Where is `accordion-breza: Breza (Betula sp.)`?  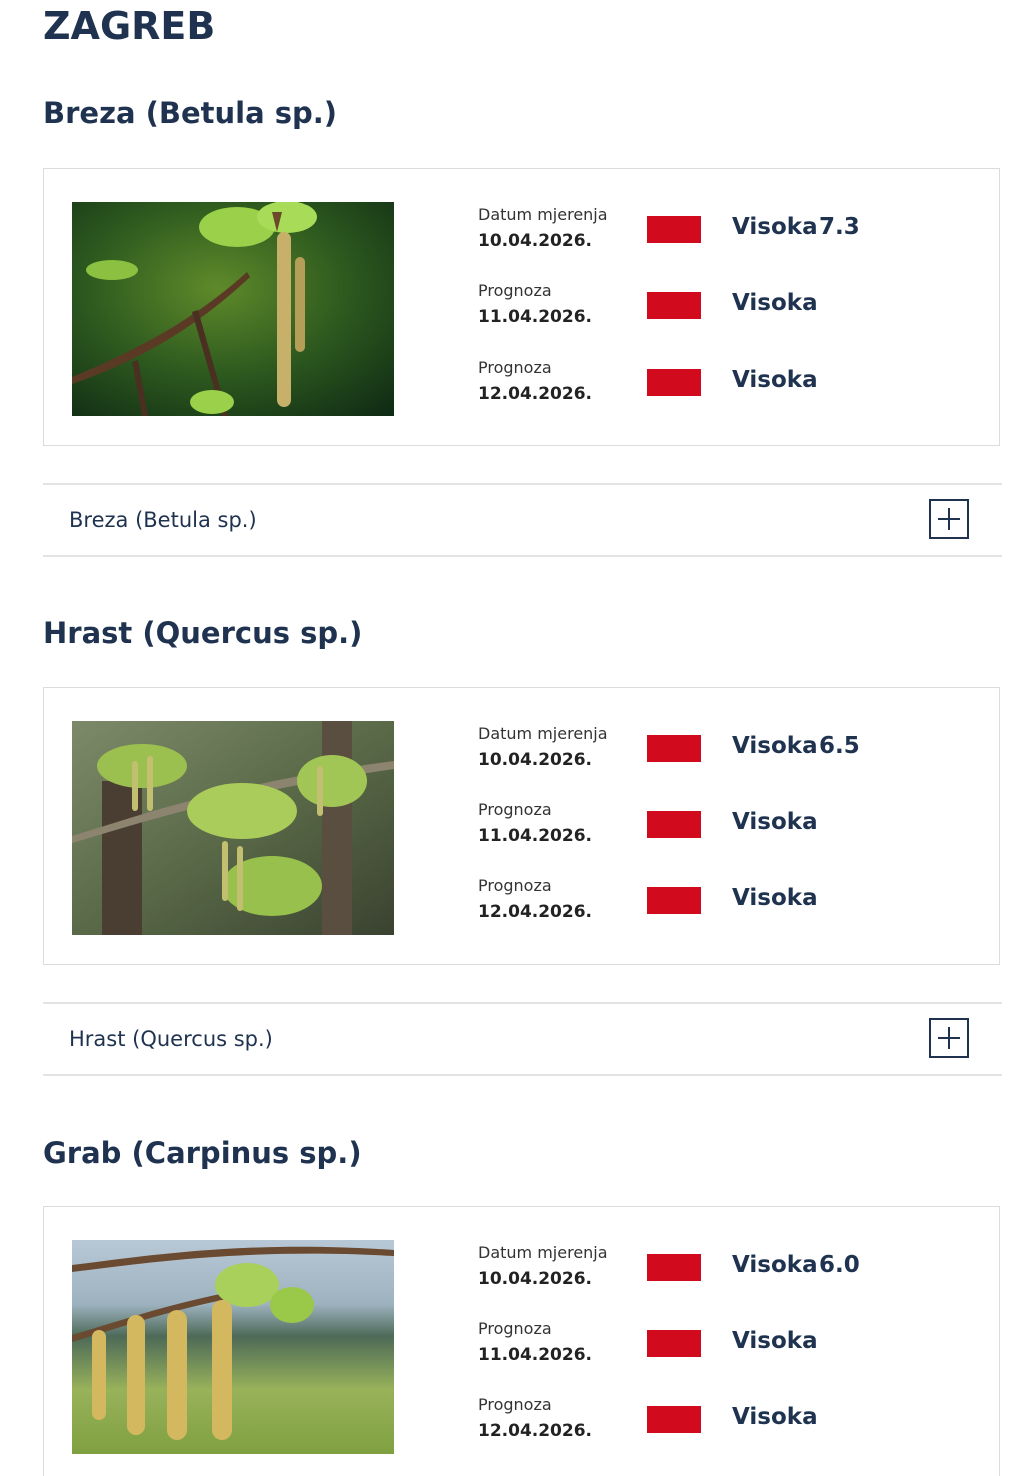
accordion-breza: Breza (Betula sp.) is located at coordinates (522, 520).